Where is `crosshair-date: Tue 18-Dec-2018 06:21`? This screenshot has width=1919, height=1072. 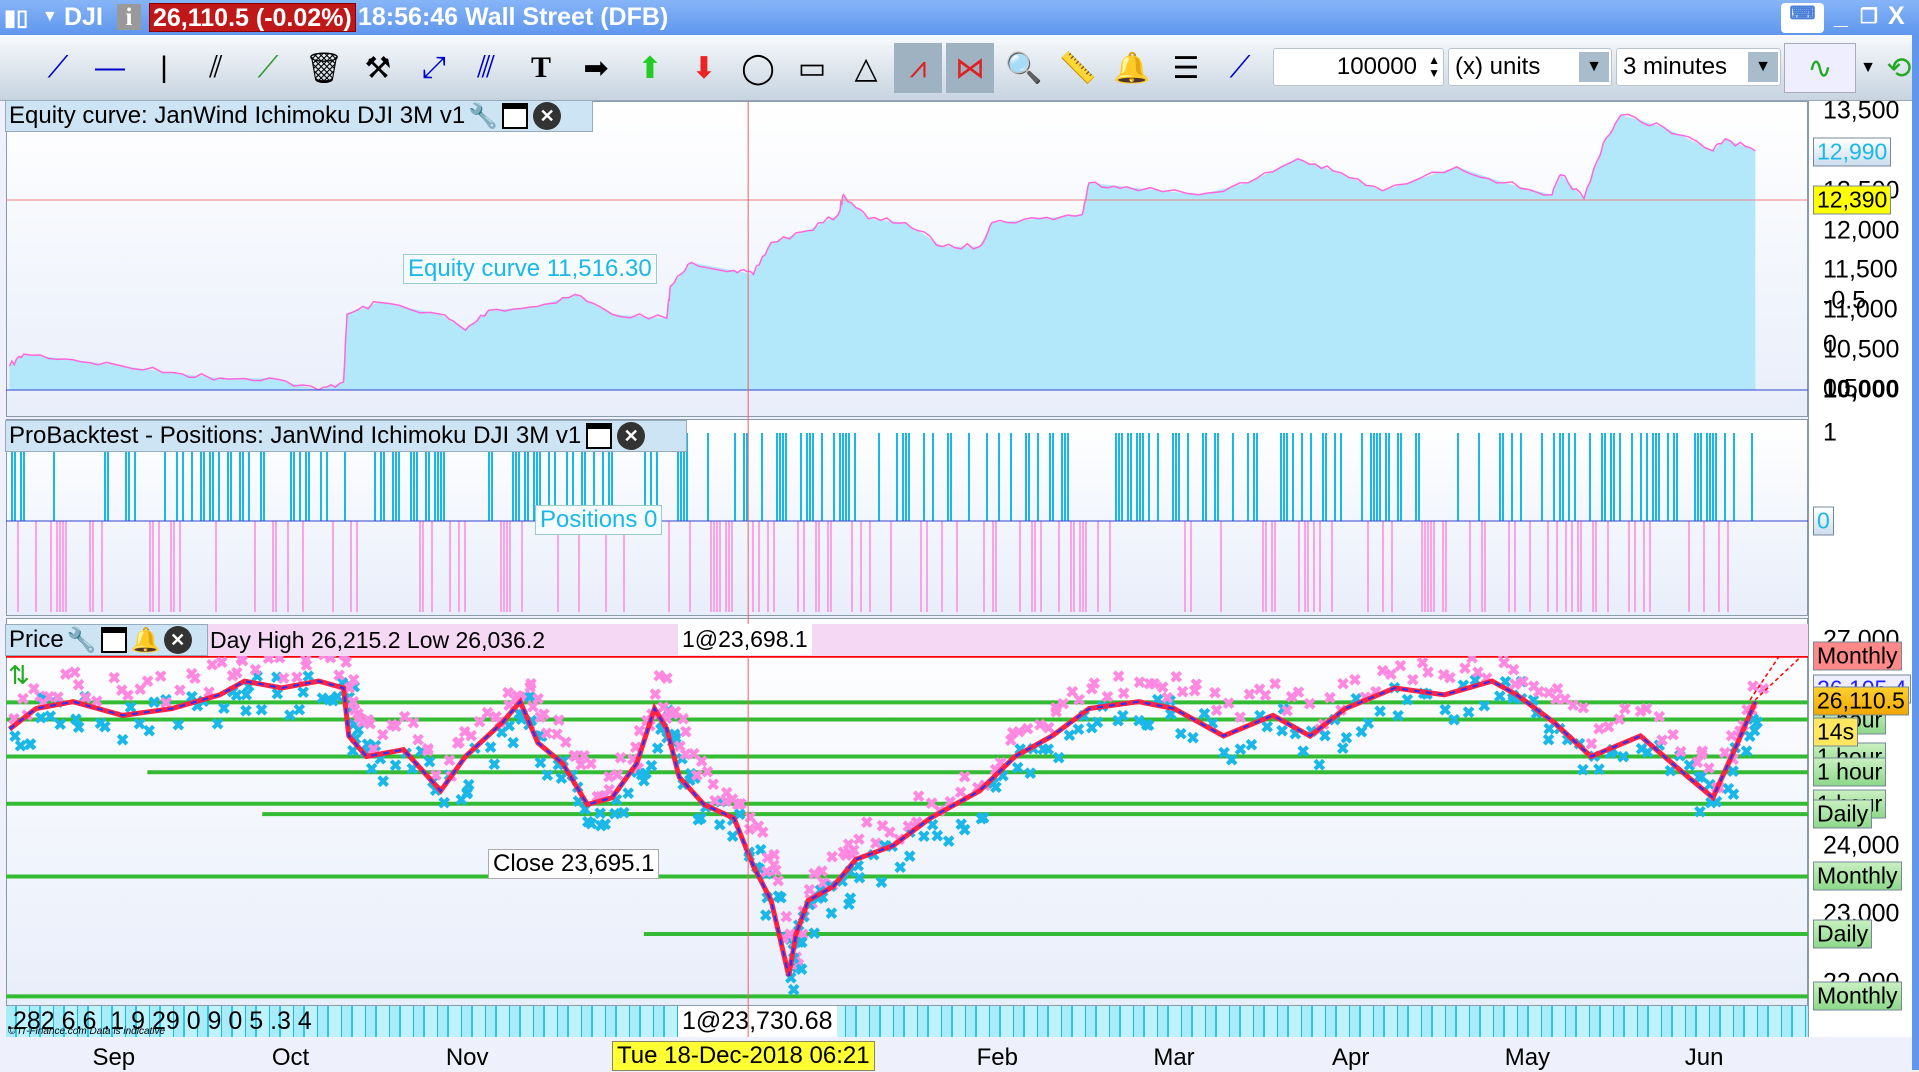
crosshair-date: Tue 18-Dec-2018 06:21 is located at coordinates (743, 1056).